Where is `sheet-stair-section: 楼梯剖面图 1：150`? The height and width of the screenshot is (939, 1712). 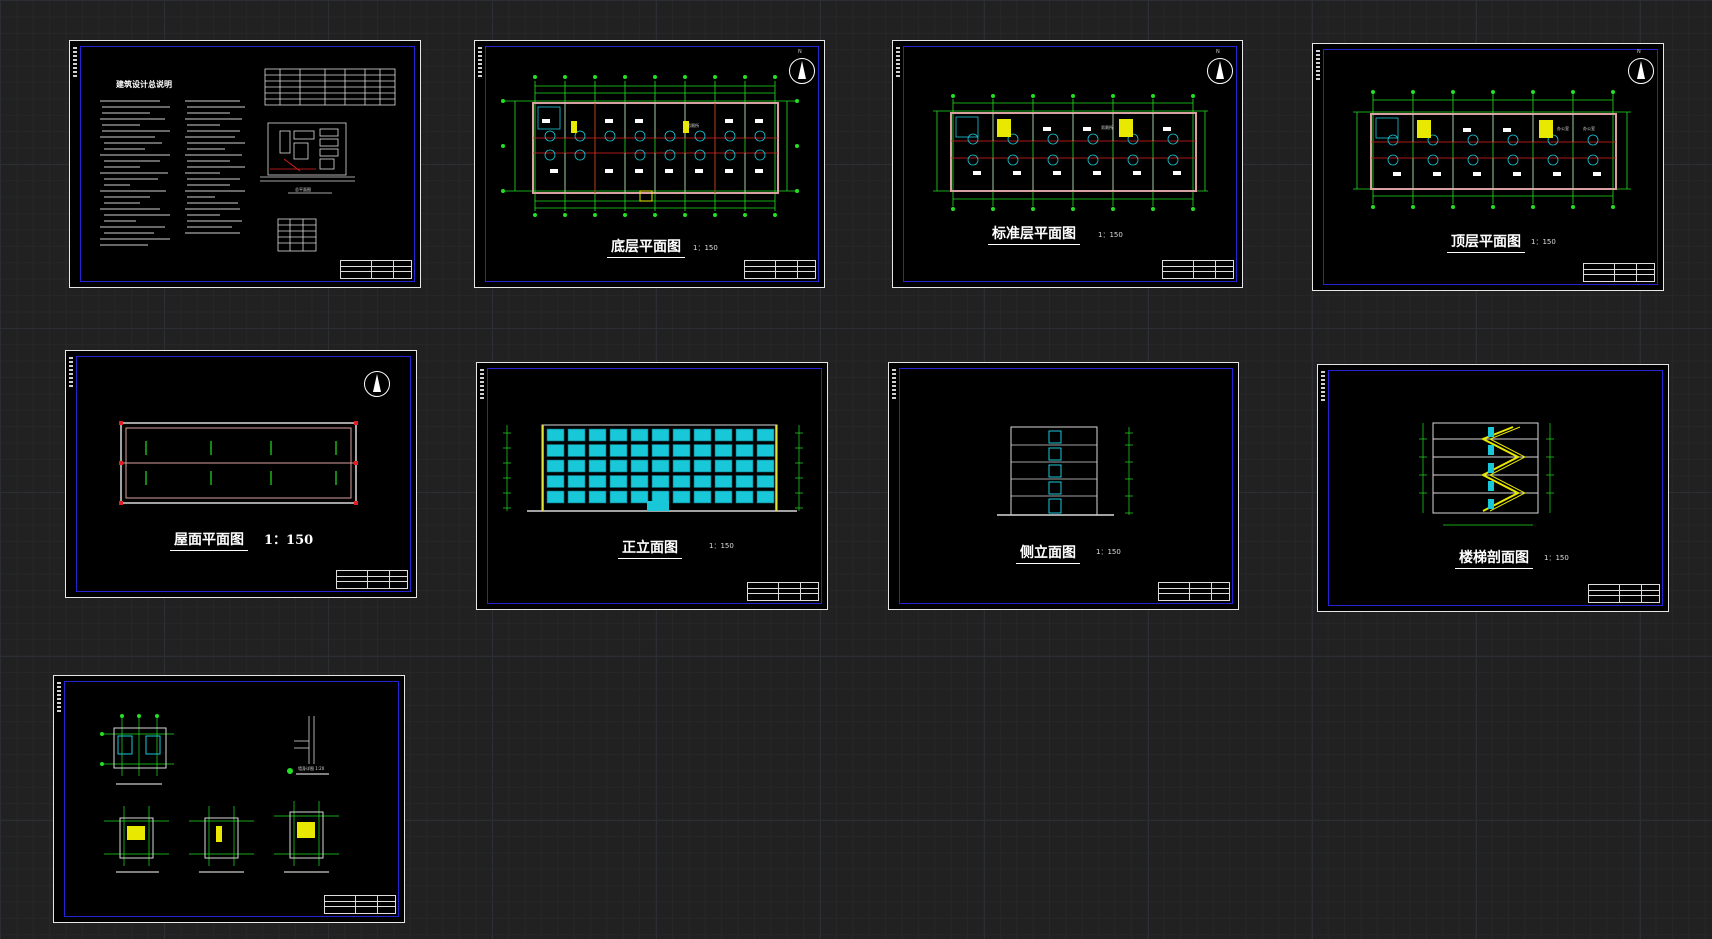
sheet-stair-section: 楼梯剖面图 1：150 is located at coordinates (1493, 488).